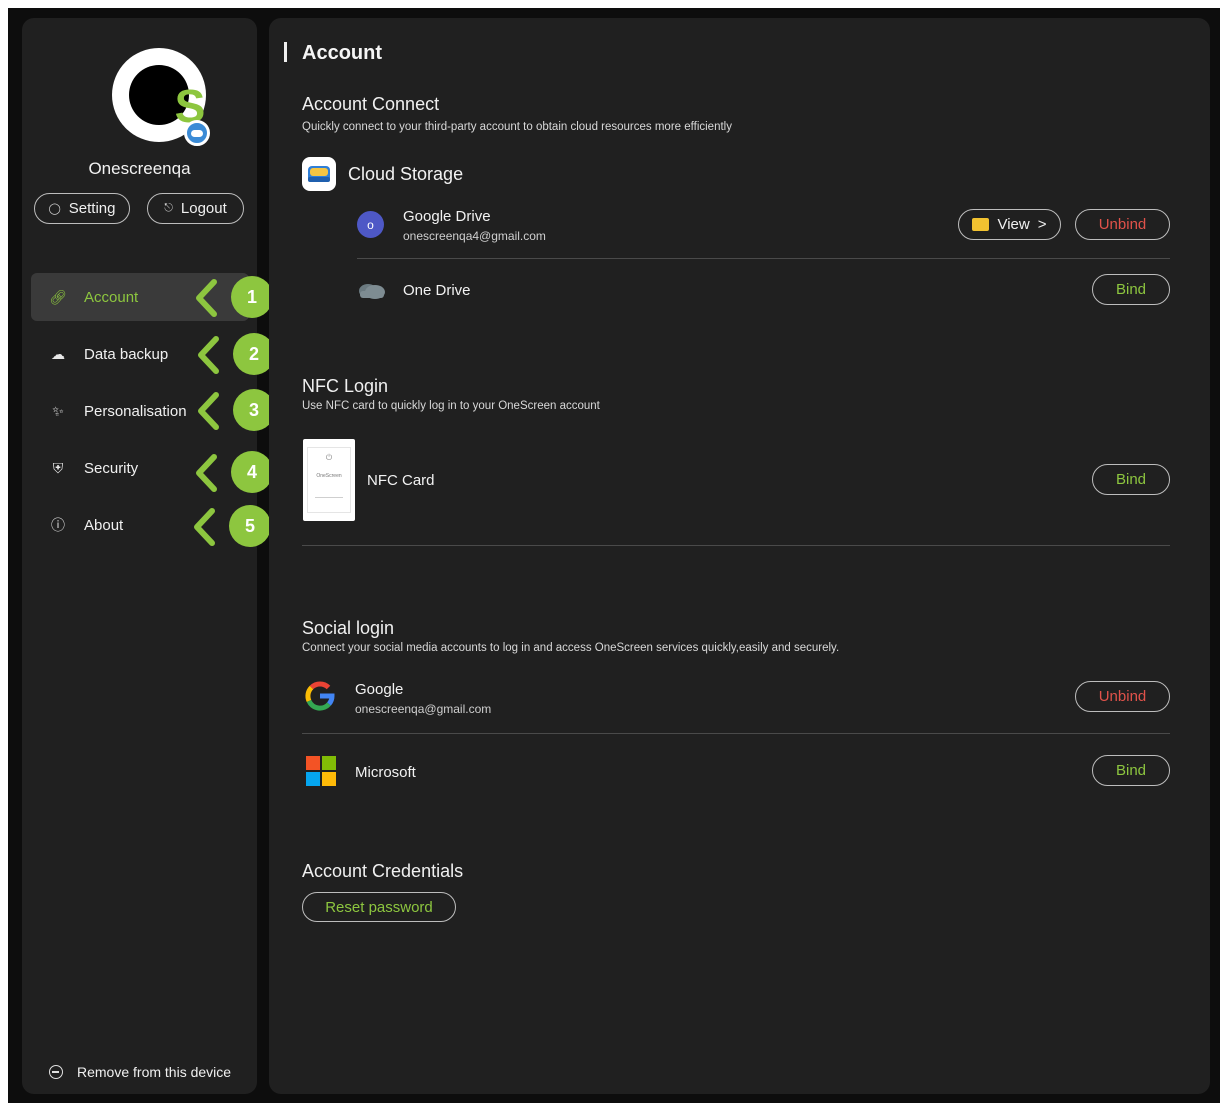 The width and height of the screenshot is (1220, 1103). What do you see at coordinates (162, 98) in the screenshot?
I see `avatar: S` at bounding box center [162, 98].